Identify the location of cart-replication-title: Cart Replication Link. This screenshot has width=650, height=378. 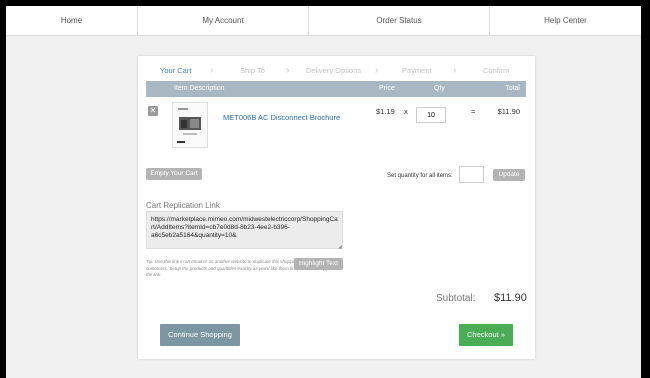
(183, 205).